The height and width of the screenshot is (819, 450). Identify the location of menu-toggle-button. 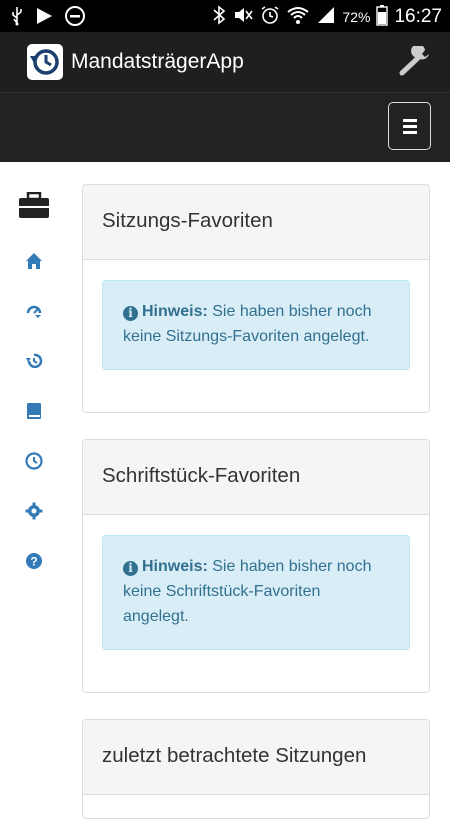
(409, 126).